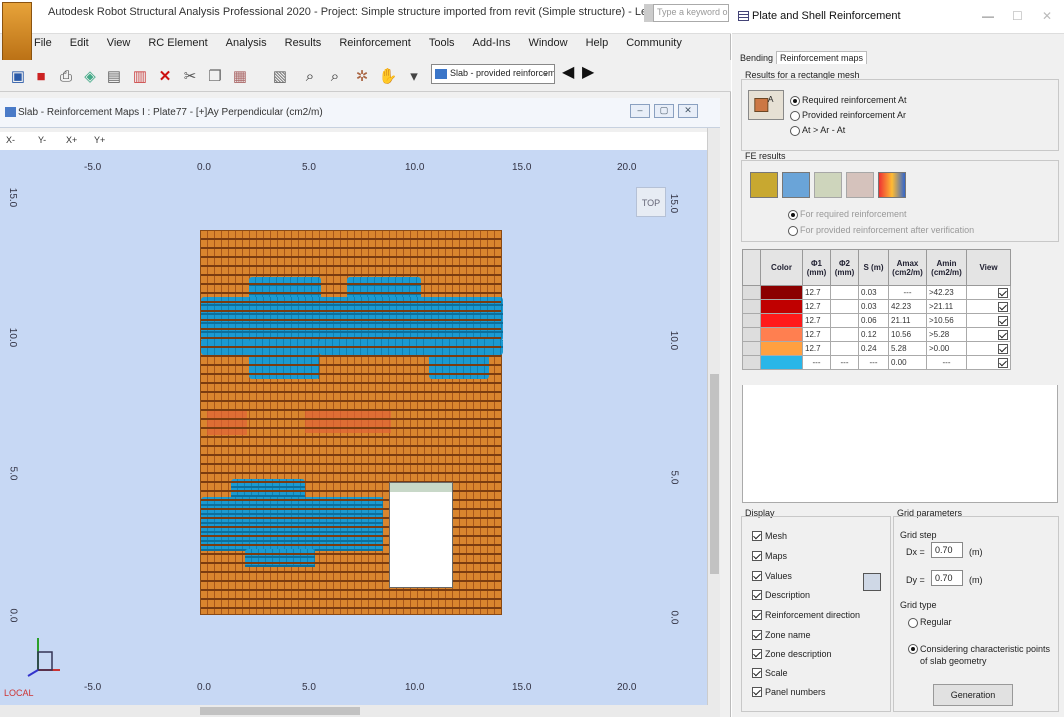  Describe the element at coordinates (816, 362) in the screenshot. I see `phi1-cell: ---` at that location.